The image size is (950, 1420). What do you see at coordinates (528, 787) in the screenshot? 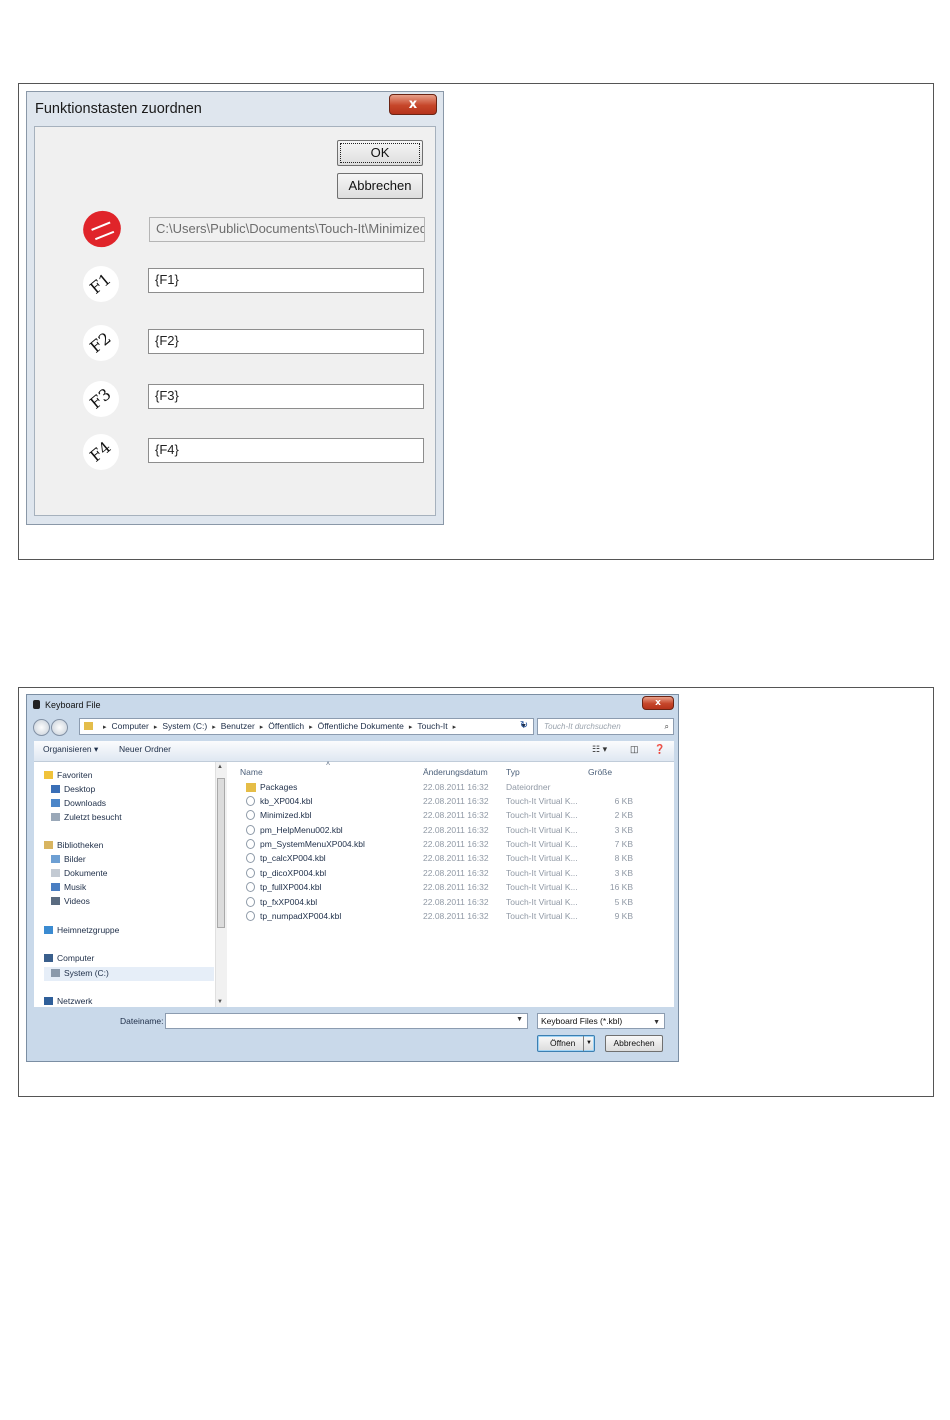
I see `file-type: Dateiordner` at bounding box center [528, 787].